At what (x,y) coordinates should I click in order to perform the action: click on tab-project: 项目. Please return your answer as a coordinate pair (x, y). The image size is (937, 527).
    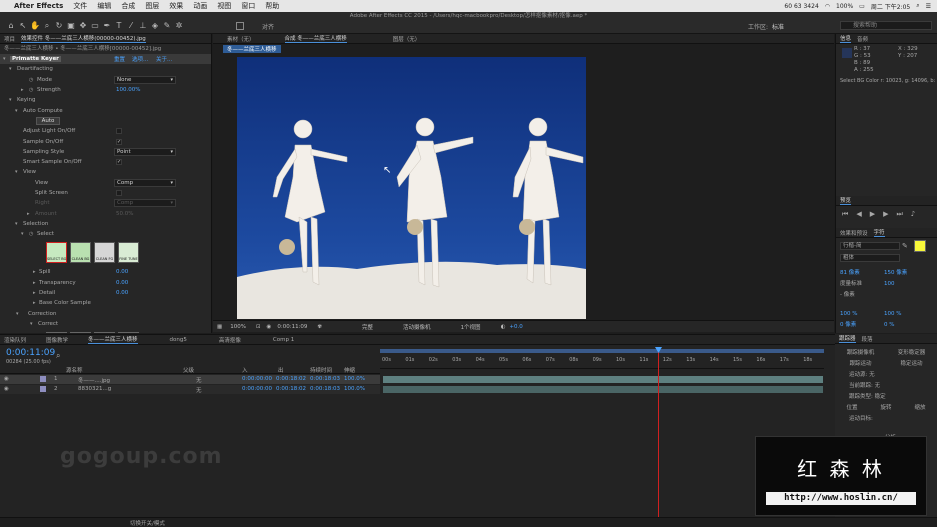
    Looking at the image, I should click on (9, 39).